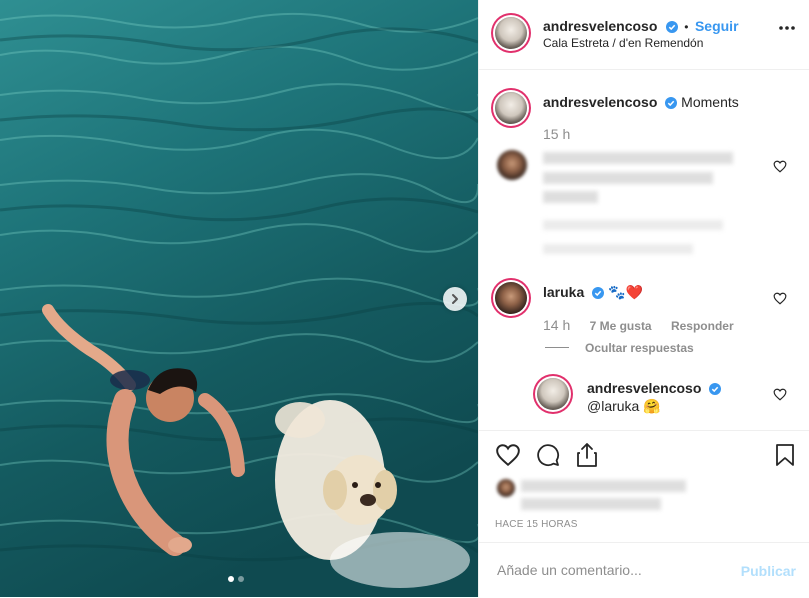  Describe the element at coordinates (768, 571) in the screenshot. I see `publish-button: Publicar` at that location.